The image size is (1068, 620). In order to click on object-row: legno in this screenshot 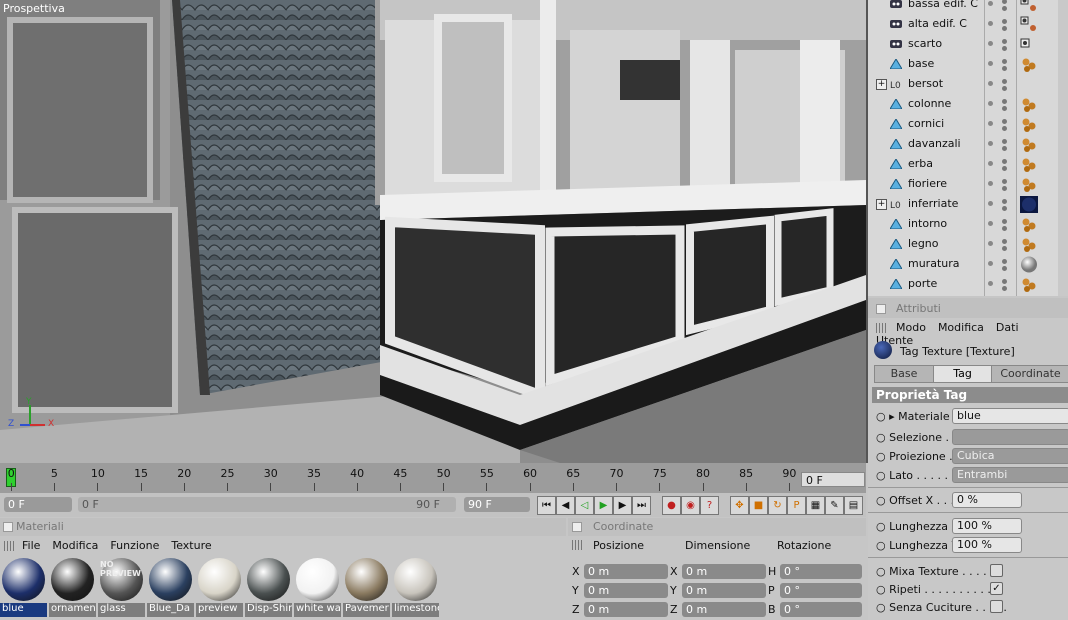, I will do `click(968, 244)`.